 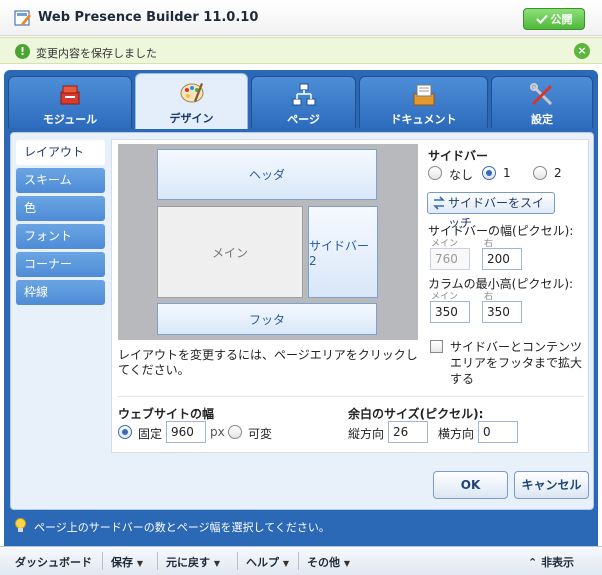 What do you see at coordinates (191, 118) in the screenshot?
I see `tab-label: デザイン` at bounding box center [191, 118].